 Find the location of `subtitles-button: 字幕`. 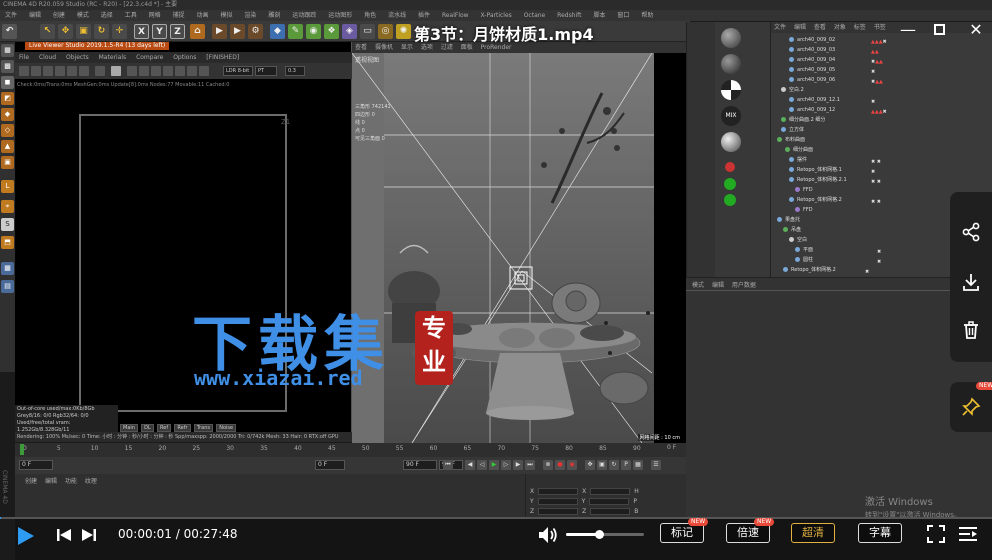

subtitles-button: 字幕 is located at coordinates (880, 533).